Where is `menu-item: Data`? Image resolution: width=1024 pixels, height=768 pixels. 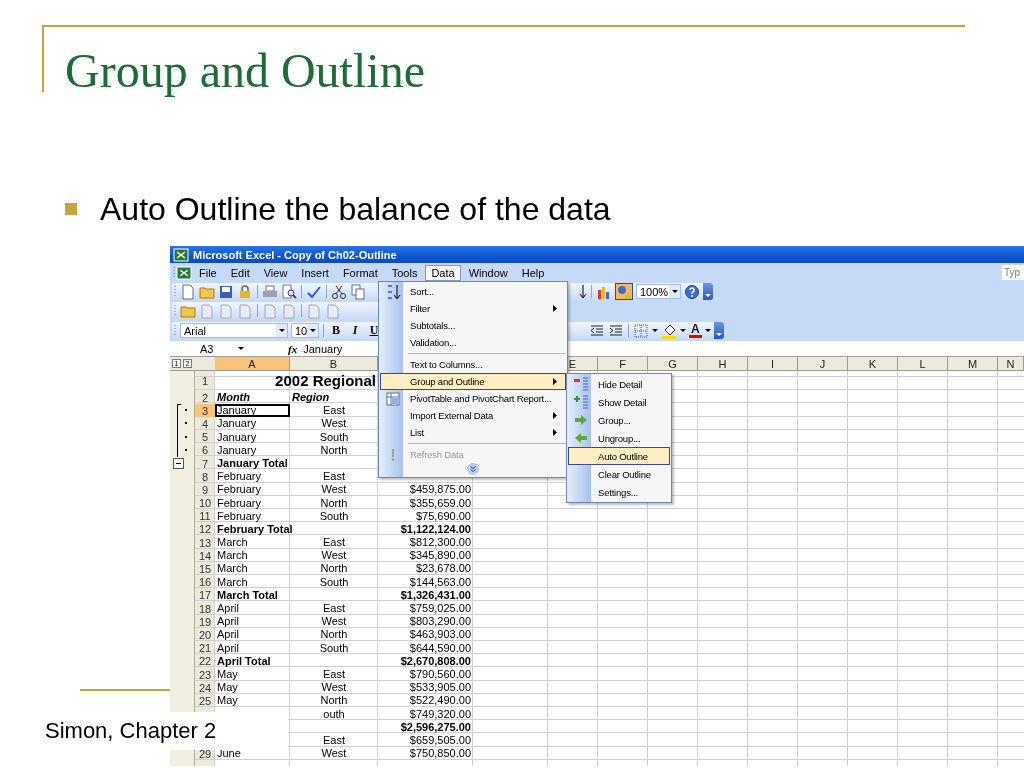 menu-item: Data is located at coordinates (443, 272).